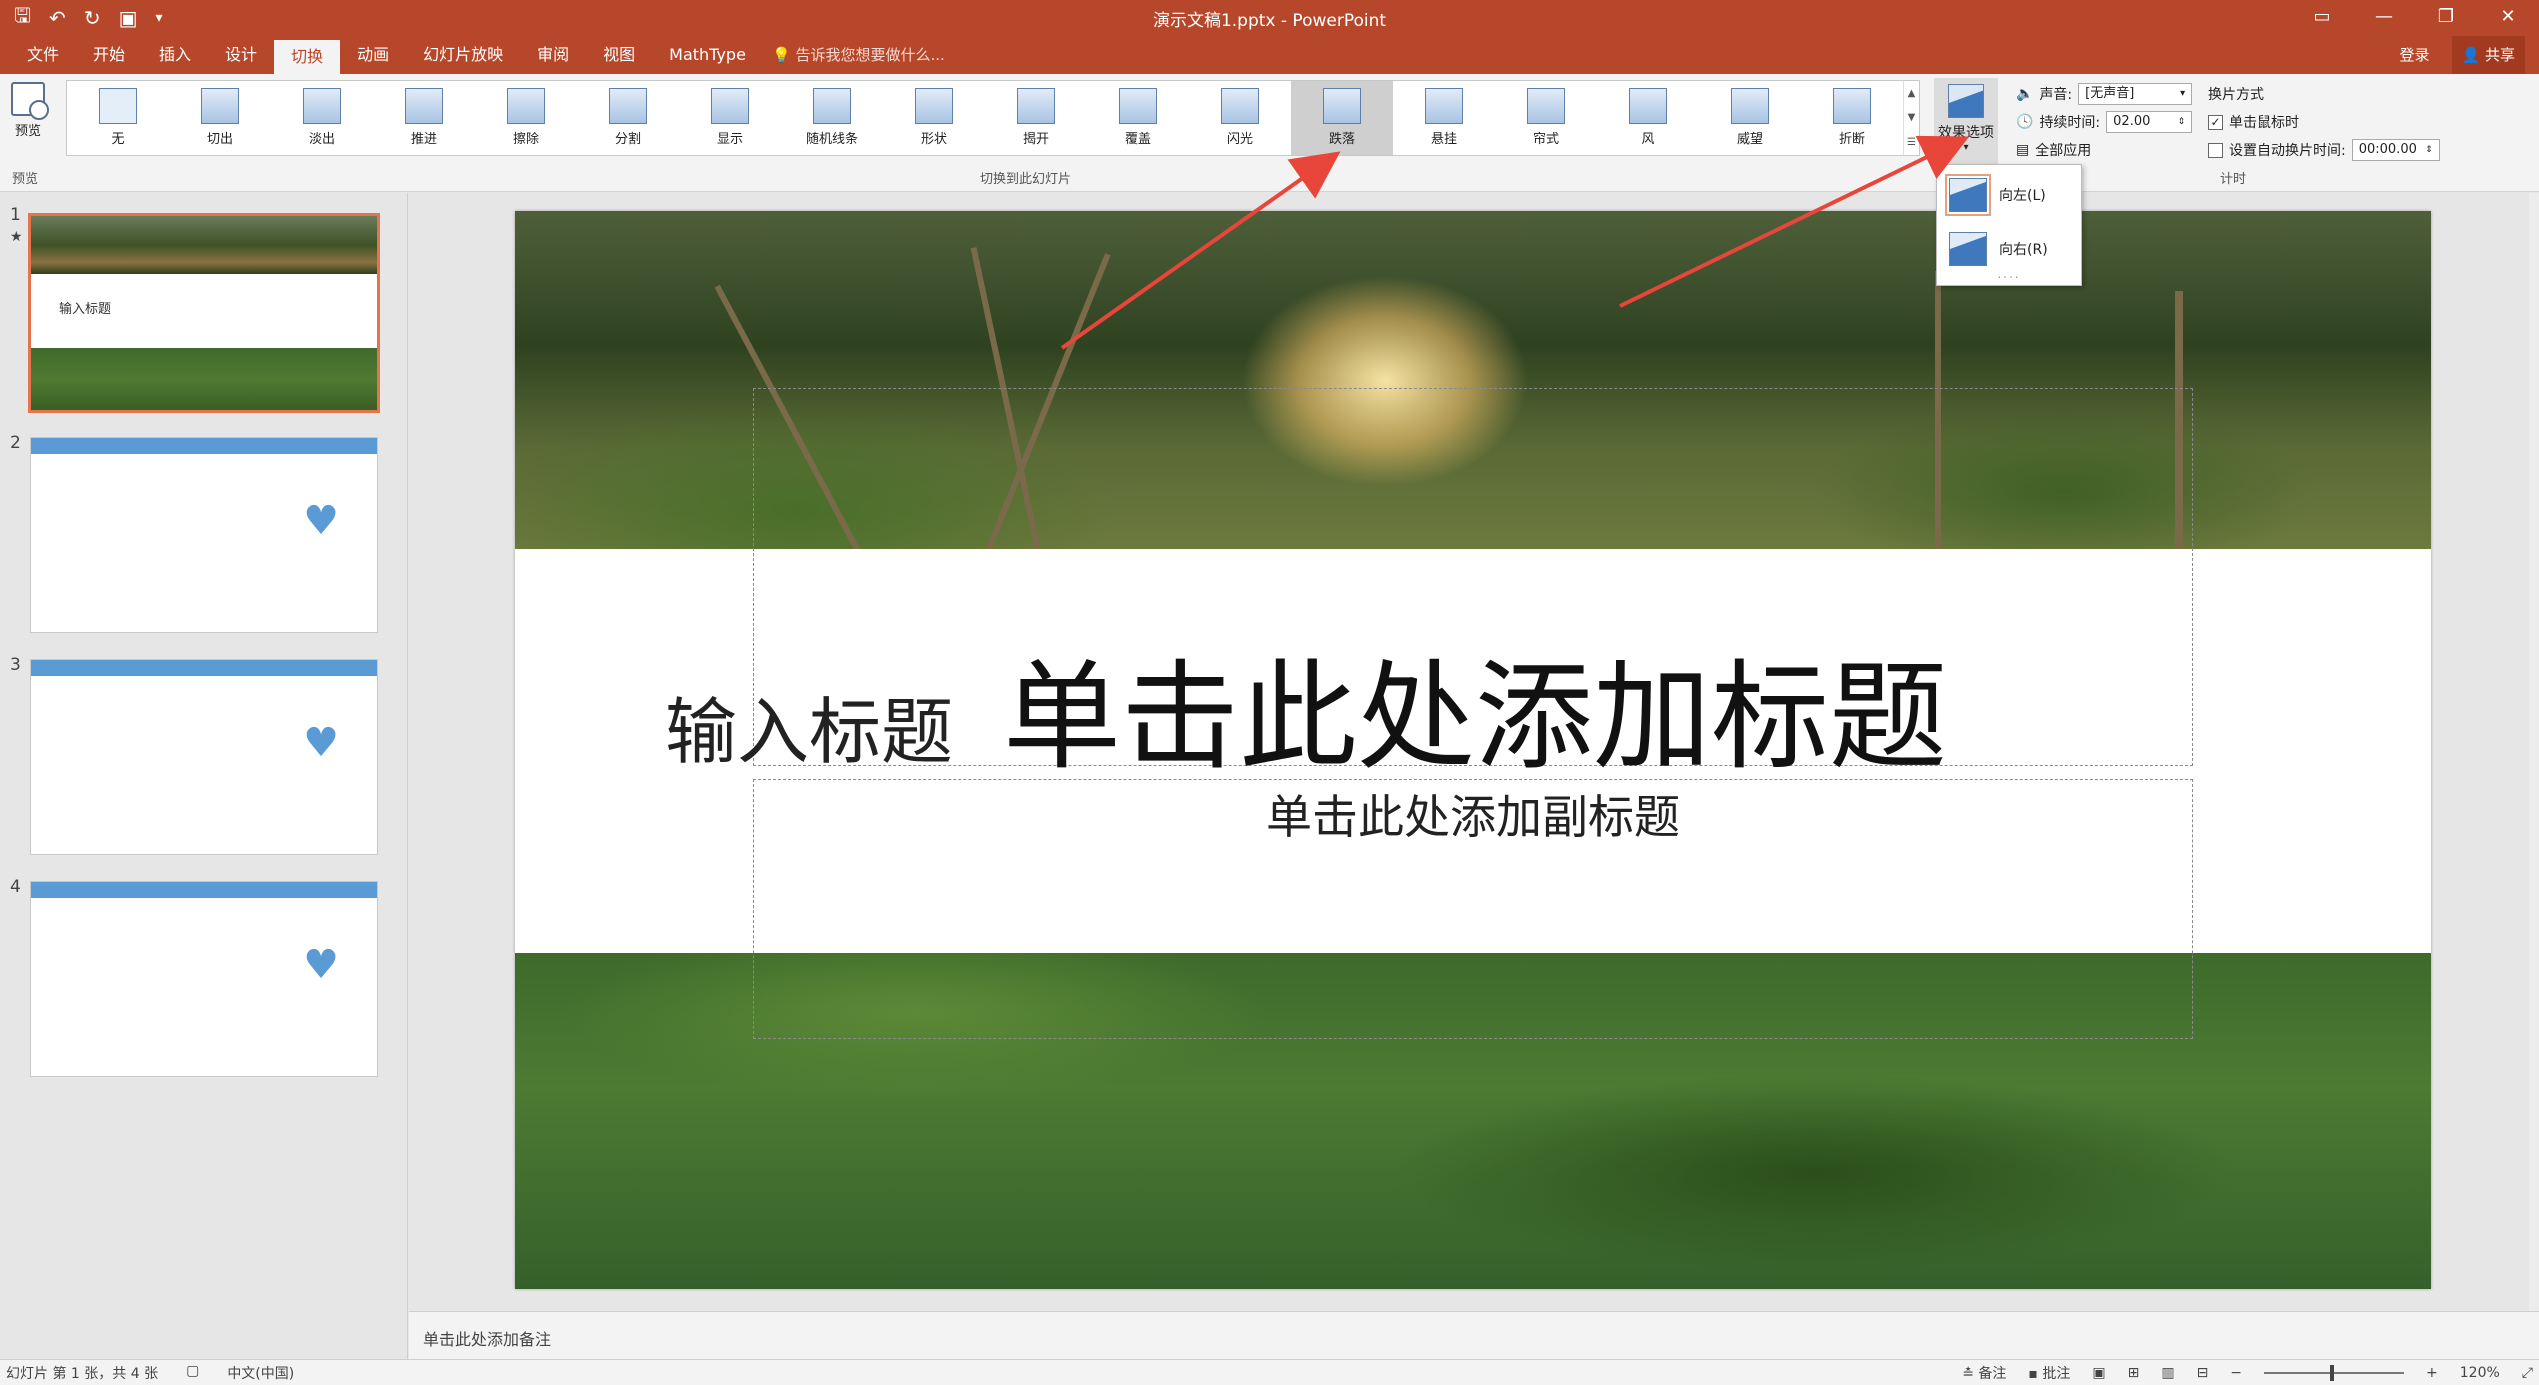 The width and height of the screenshot is (2539, 1385). What do you see at coordinates (463, 55) in the screenshot?
I see `tab-slideshow: 幻灯片放映` at bounding box center [463, 55].